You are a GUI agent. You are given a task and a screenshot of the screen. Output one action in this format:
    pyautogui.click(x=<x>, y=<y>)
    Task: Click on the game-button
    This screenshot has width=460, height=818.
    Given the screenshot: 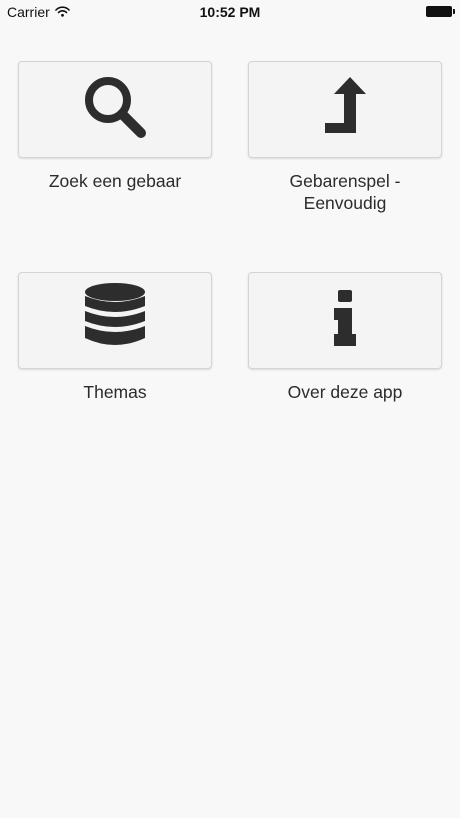 What is the action you would take?
    pyautogui.click(x=345, y=109)
    